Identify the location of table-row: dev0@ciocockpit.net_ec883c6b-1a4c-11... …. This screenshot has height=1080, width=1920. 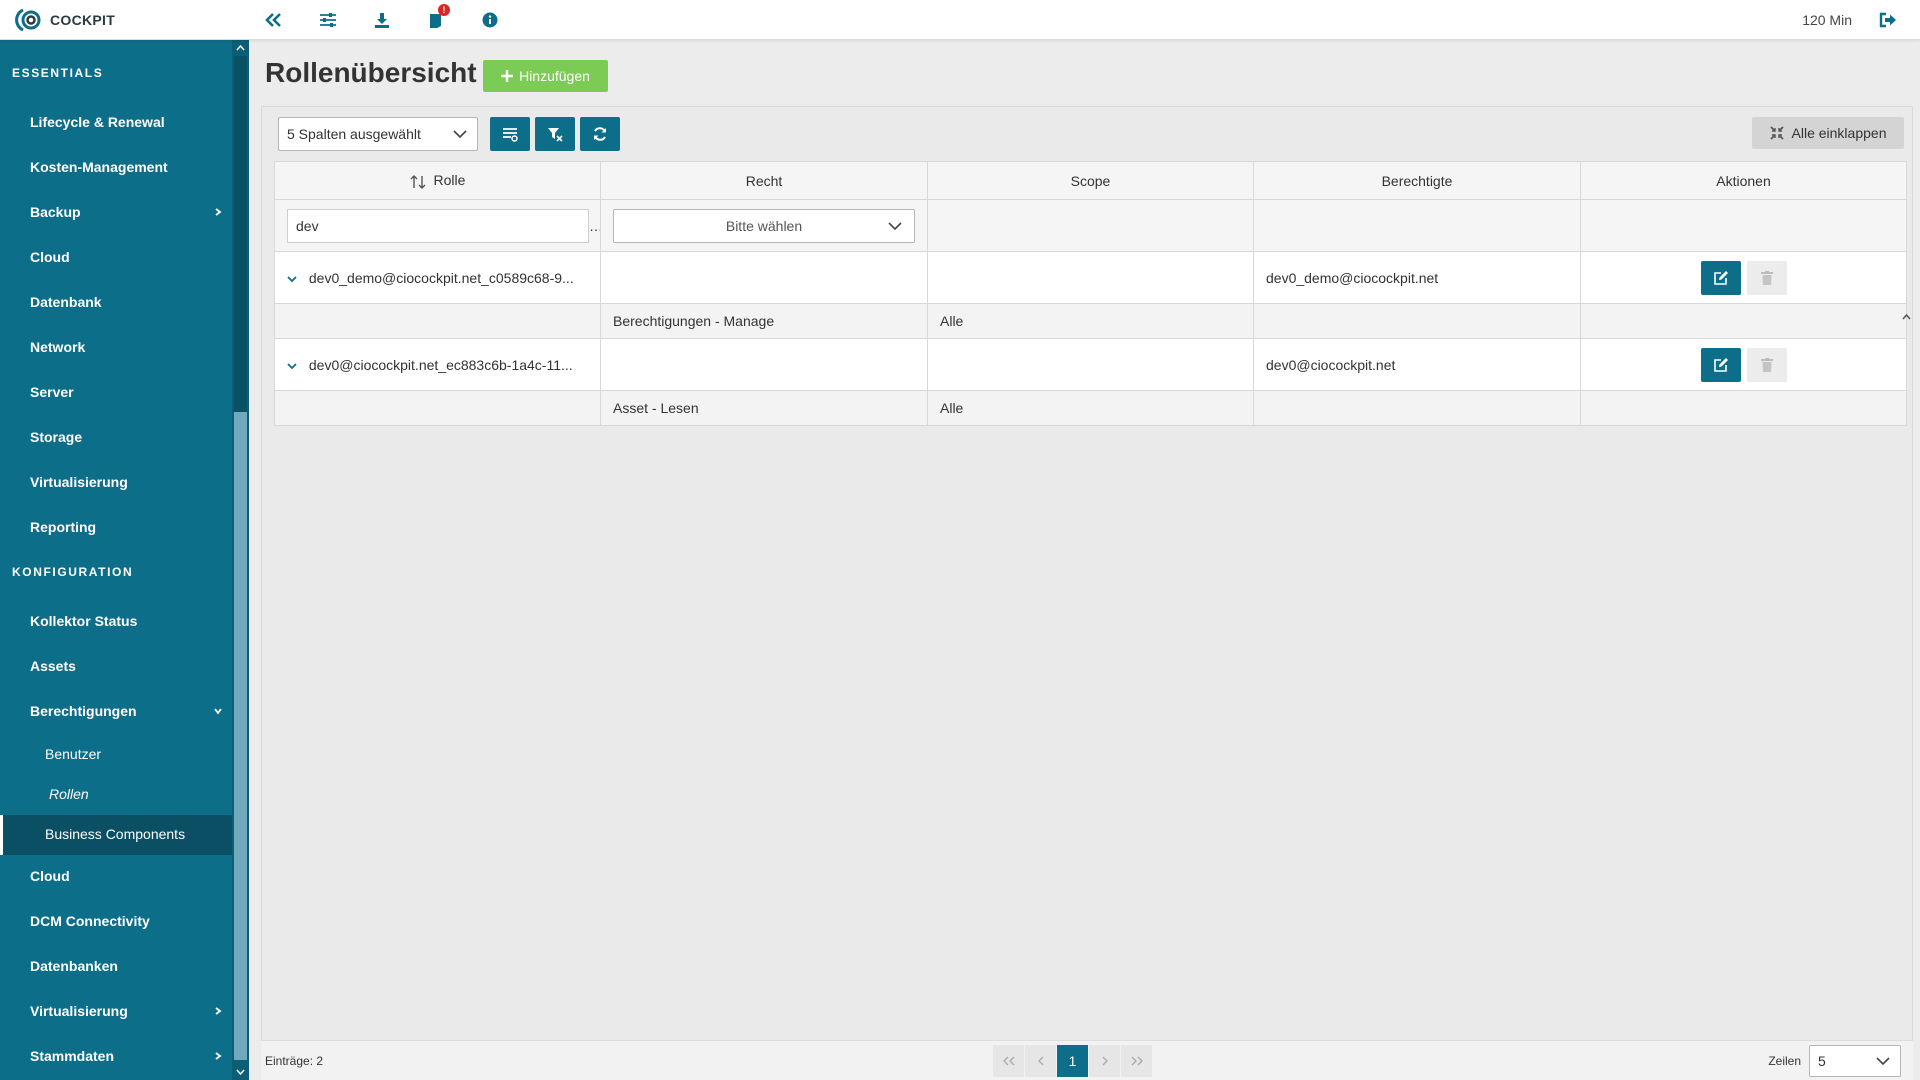
(1090, 364).